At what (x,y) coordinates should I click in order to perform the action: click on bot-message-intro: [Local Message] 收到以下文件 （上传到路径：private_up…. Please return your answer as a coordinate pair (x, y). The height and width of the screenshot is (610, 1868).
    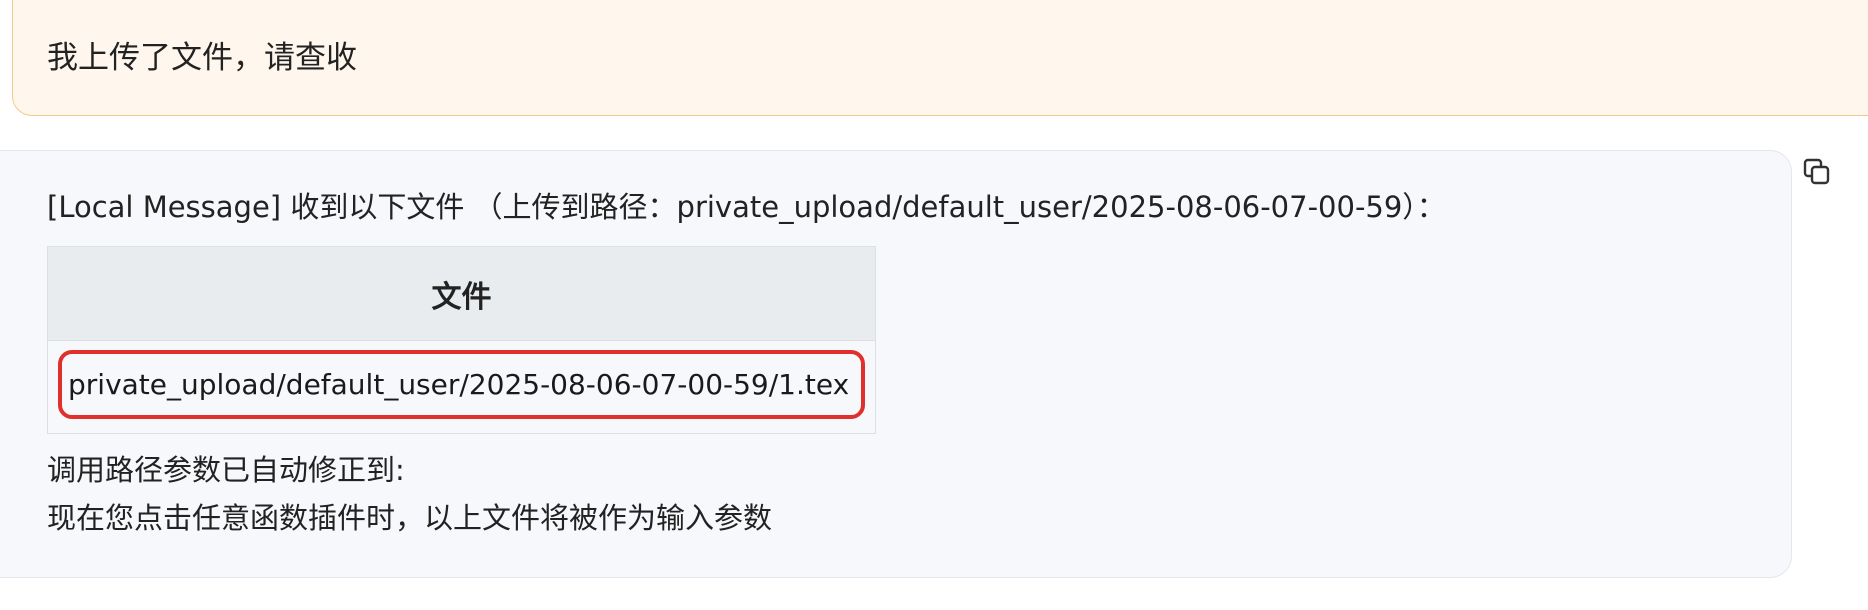
    Looking at the image, I should click on (746, 207).